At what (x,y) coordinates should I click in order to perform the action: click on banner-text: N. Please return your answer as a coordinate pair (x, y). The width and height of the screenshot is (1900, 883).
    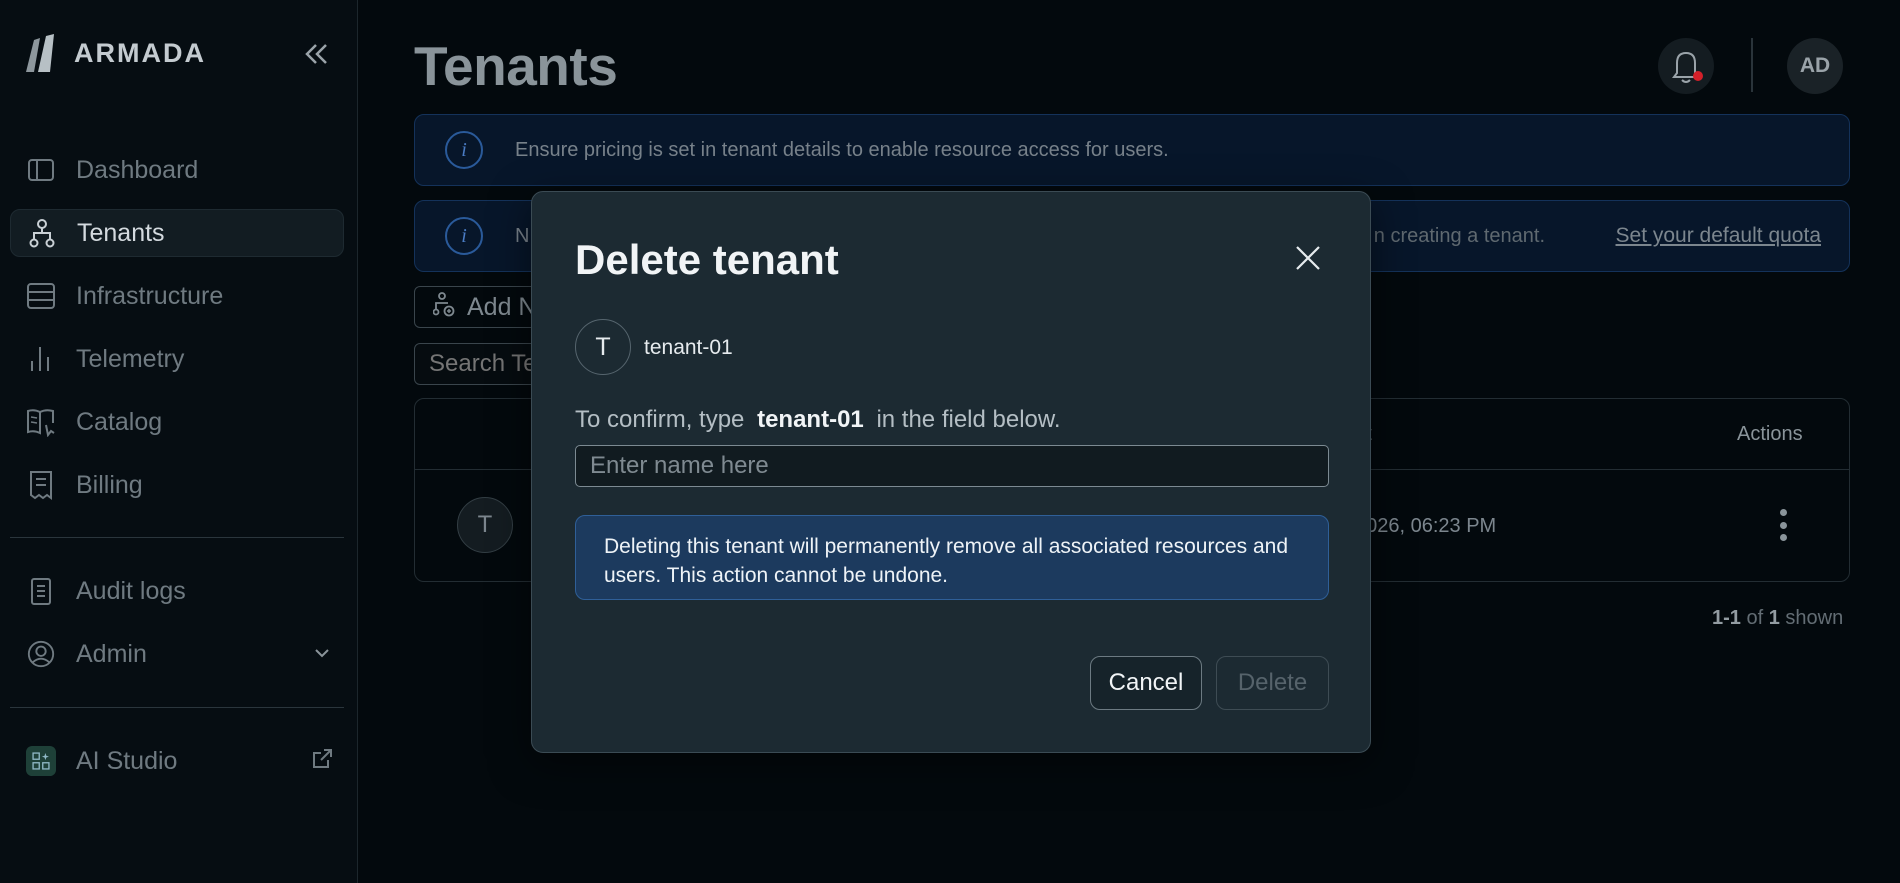
    Looking at the image, I should click on (522, 235).